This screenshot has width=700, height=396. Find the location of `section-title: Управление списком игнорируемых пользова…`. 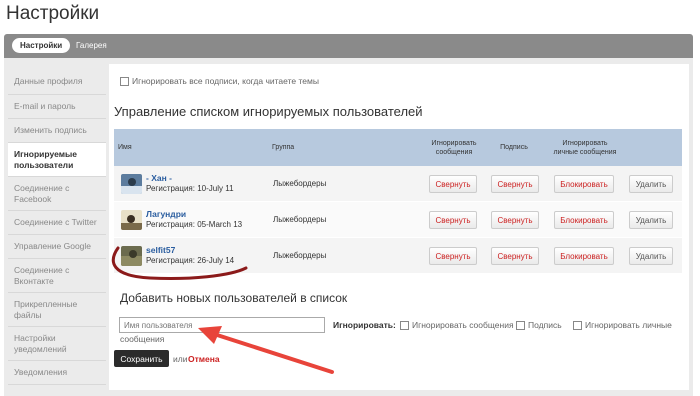

section-title: Управление списком игнорируемых пользова… is located at coordinates (268, 111).